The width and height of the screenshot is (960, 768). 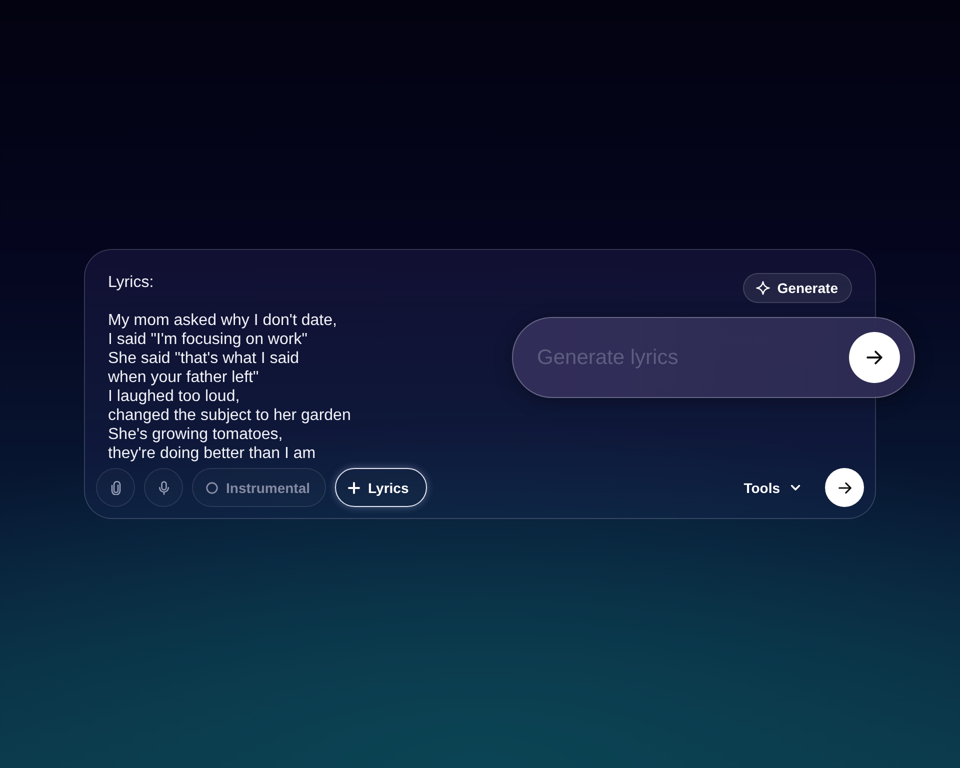 What do you see at coordinates (772, 488) in the screenshot?
I see `tools-menu-button: Tools` at bounding box center [772, 488].